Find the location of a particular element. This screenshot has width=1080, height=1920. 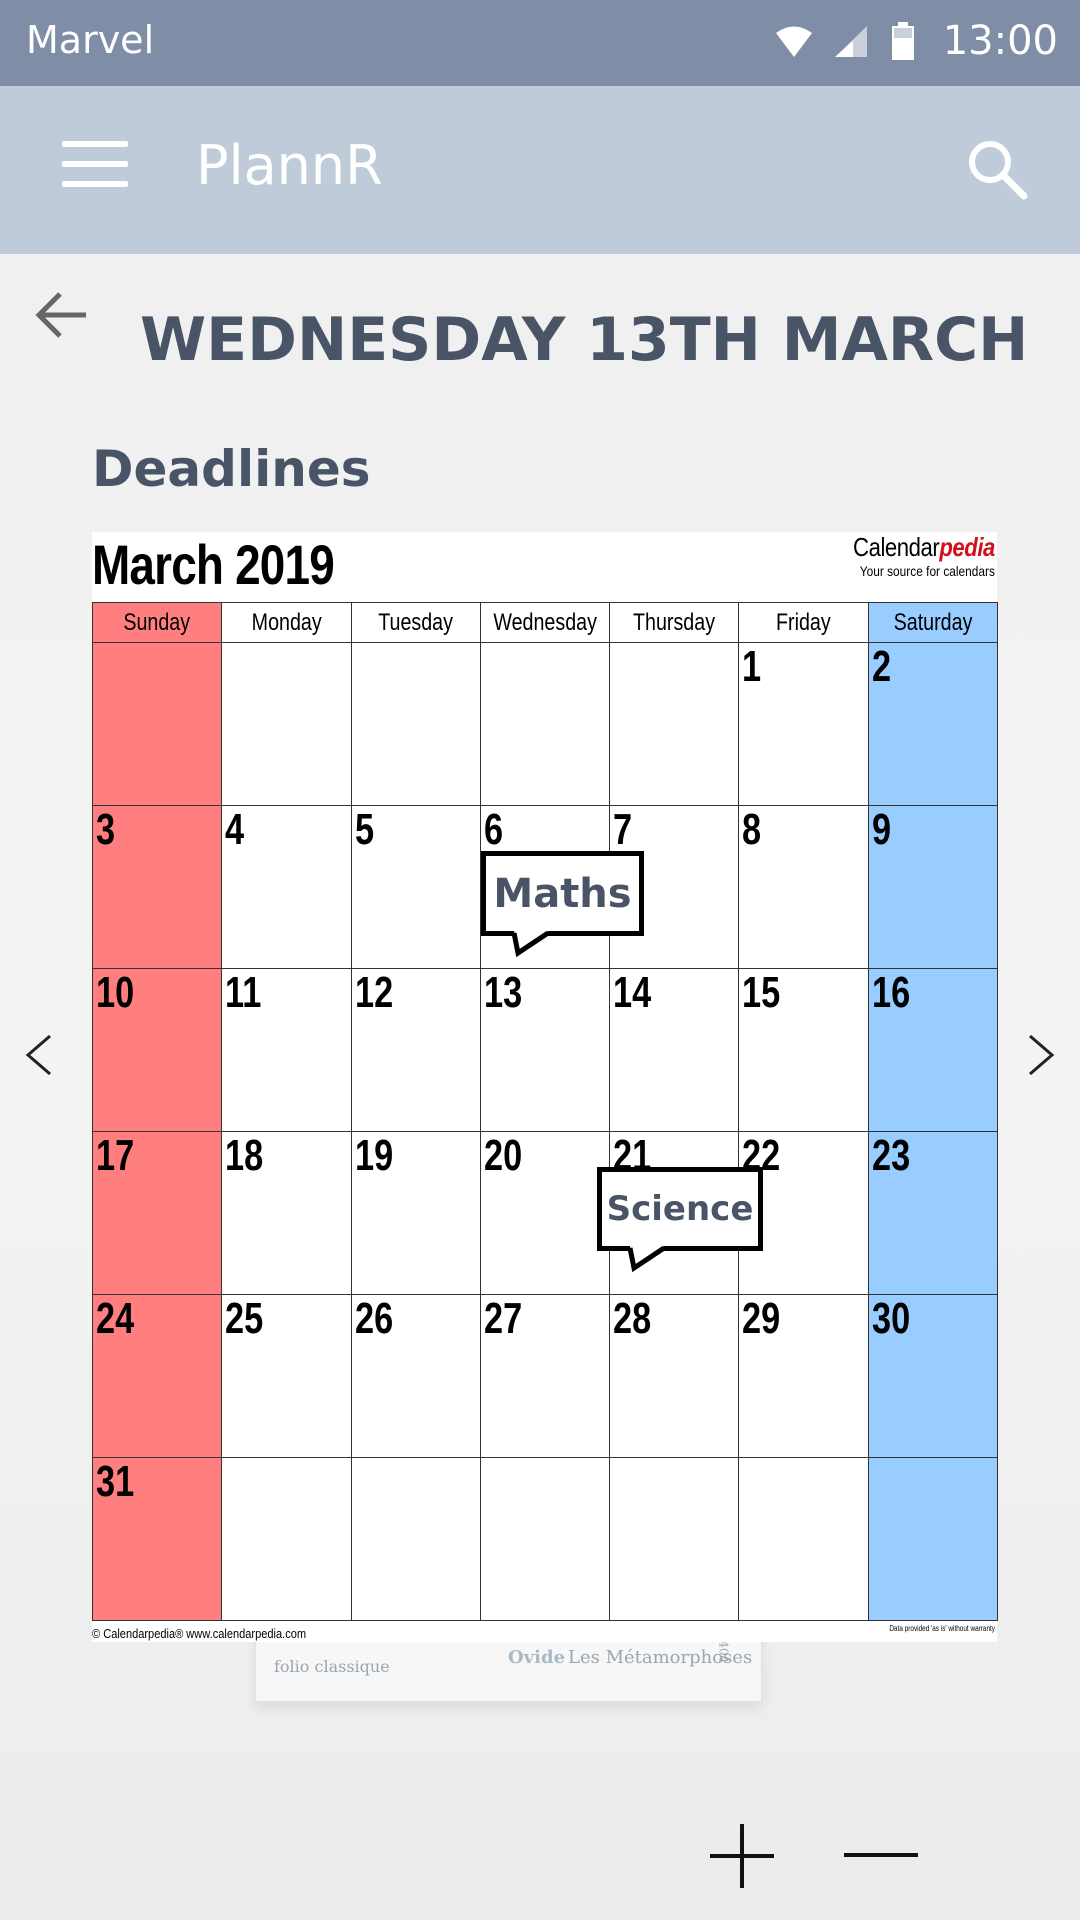

weekday-header: Monday is located at coordinates (287, 623).